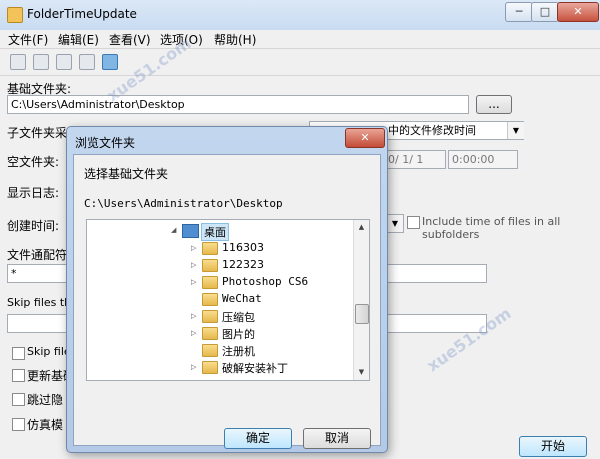 The height and width of the screenshot is (459, 600). I want to click on skip-files-checkbox, so click(18, 353).